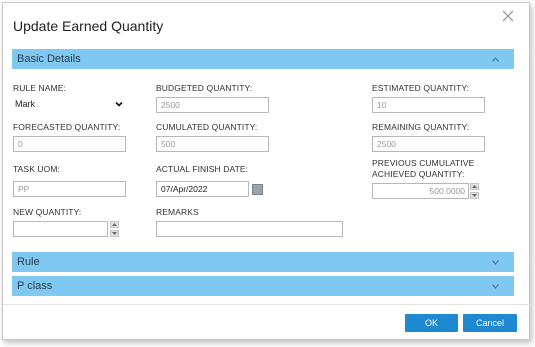  What do you see at coordinates (28, 262) in the screenshot?
I see `section-rule-label: Rule` at bounding box center [28, 262].